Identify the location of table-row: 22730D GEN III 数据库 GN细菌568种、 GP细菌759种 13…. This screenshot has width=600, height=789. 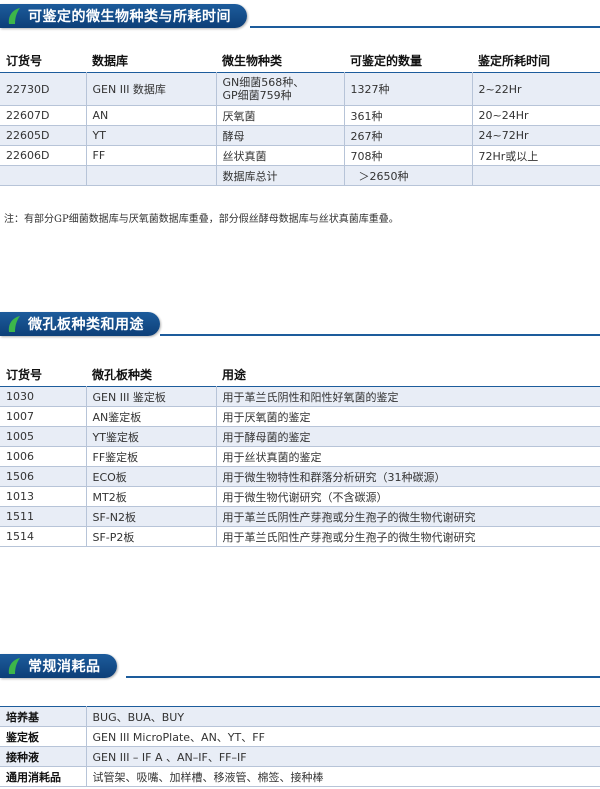
(300, 89).